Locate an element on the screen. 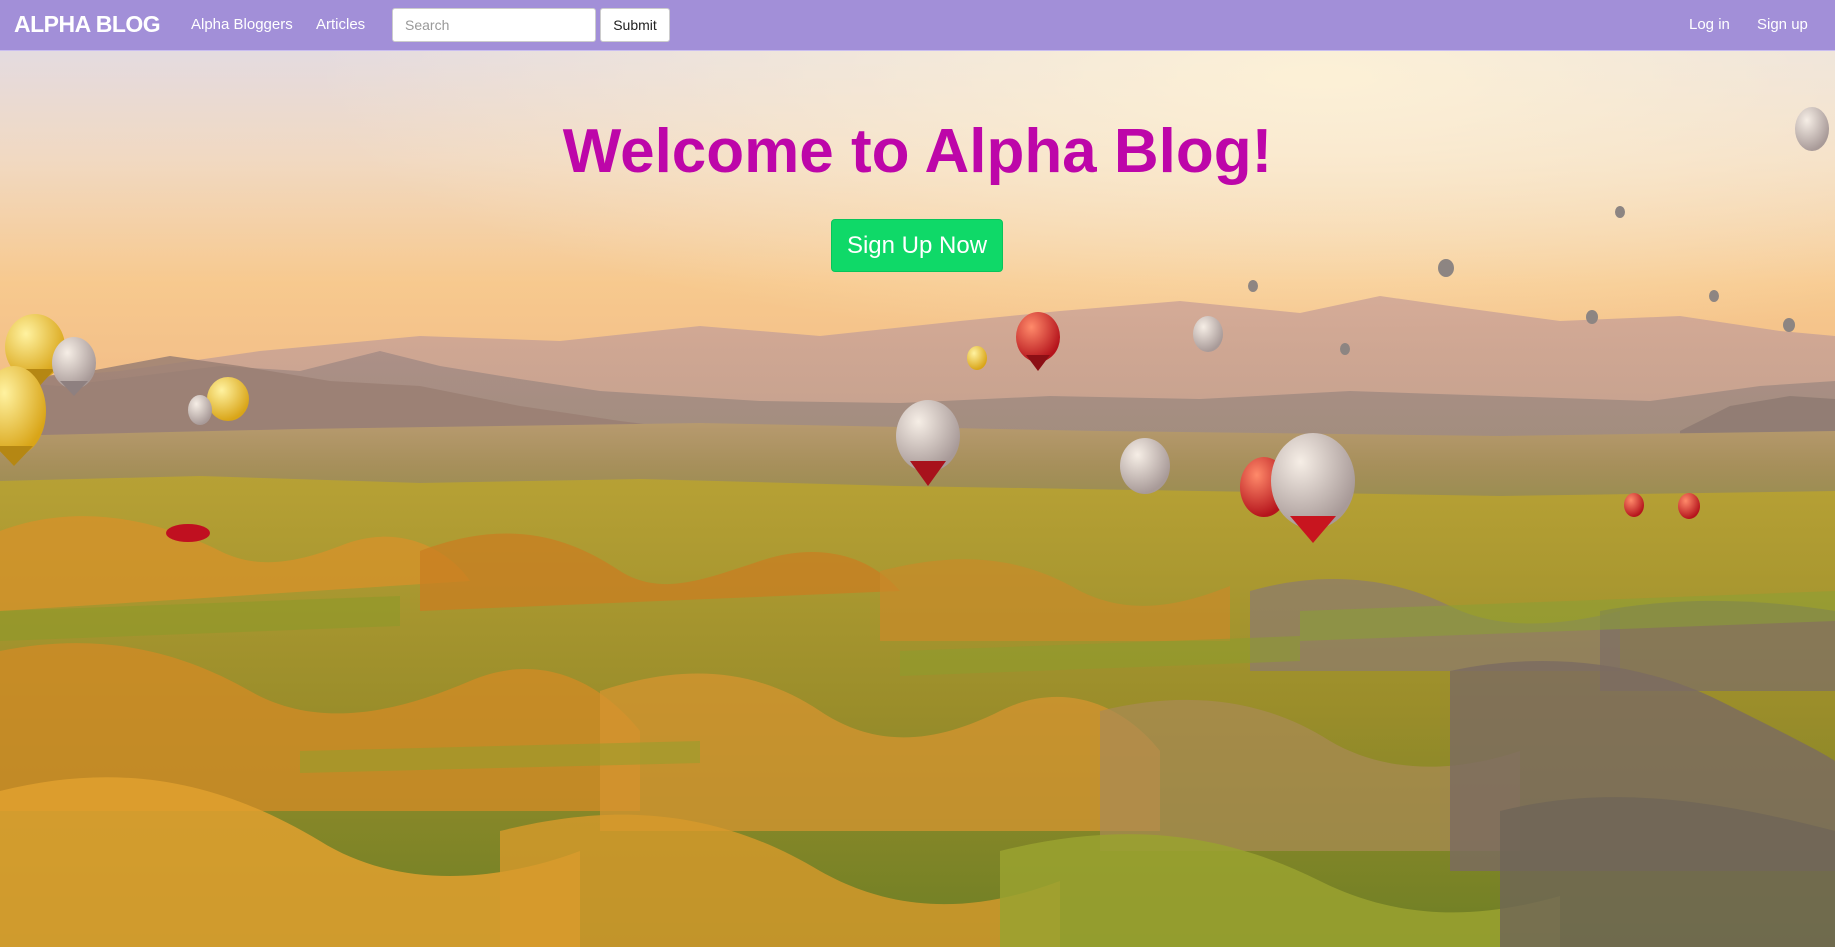 The image size is (1835, 947). search-submit-button: Submit is located at coordinates (635, 25).